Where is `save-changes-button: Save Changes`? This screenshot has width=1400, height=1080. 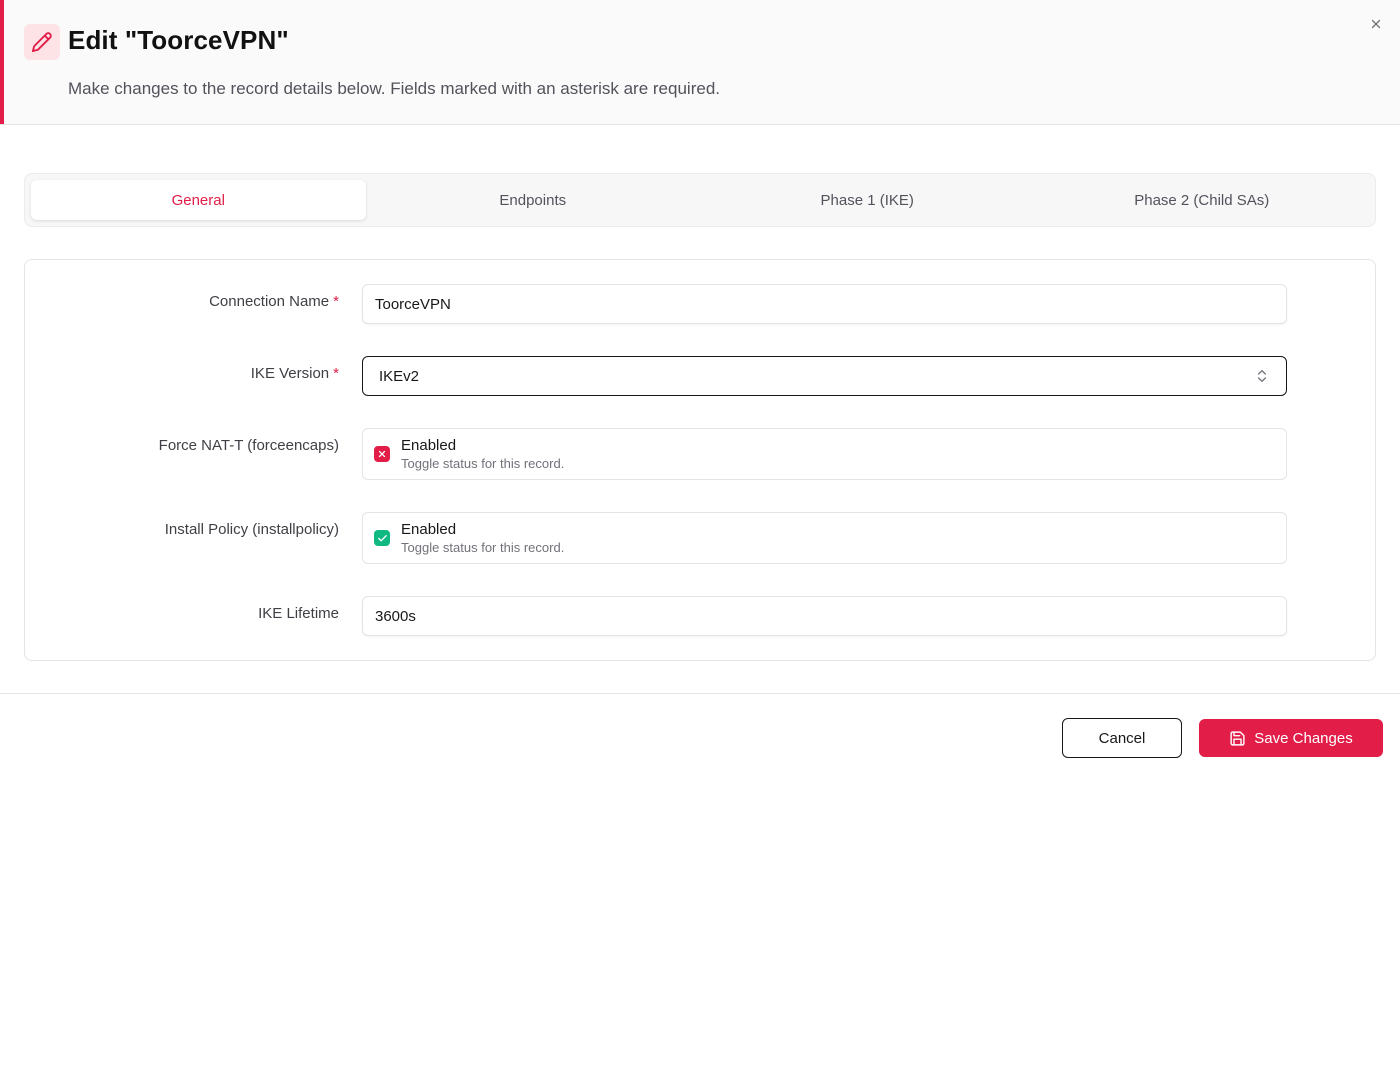
save-changes-button: Save Changes is located at coordinates (1291, 738).